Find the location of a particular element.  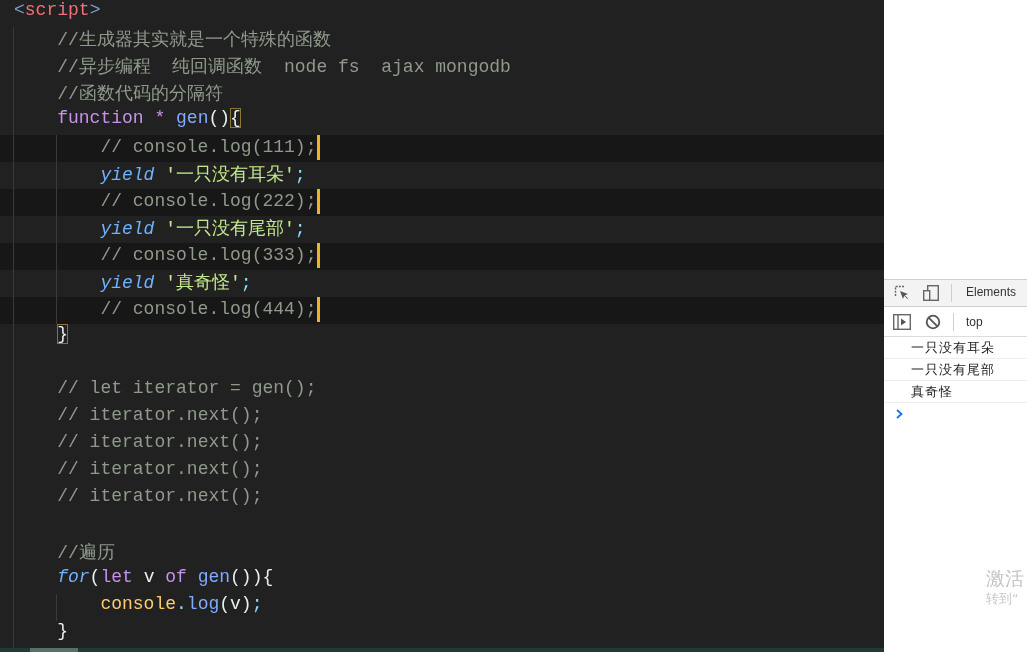

code-line: yield '一只没有耳朵'; is located at coordinates (203, 175).